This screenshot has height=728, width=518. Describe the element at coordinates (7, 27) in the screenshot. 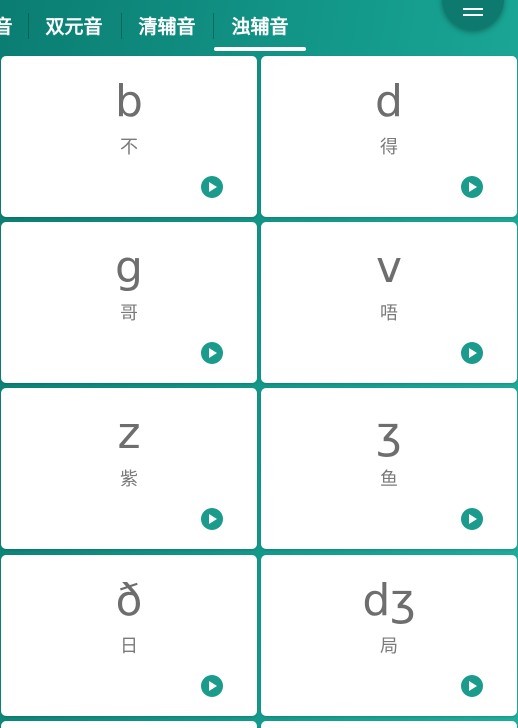

I see `tab-vowel: 音` at that location.